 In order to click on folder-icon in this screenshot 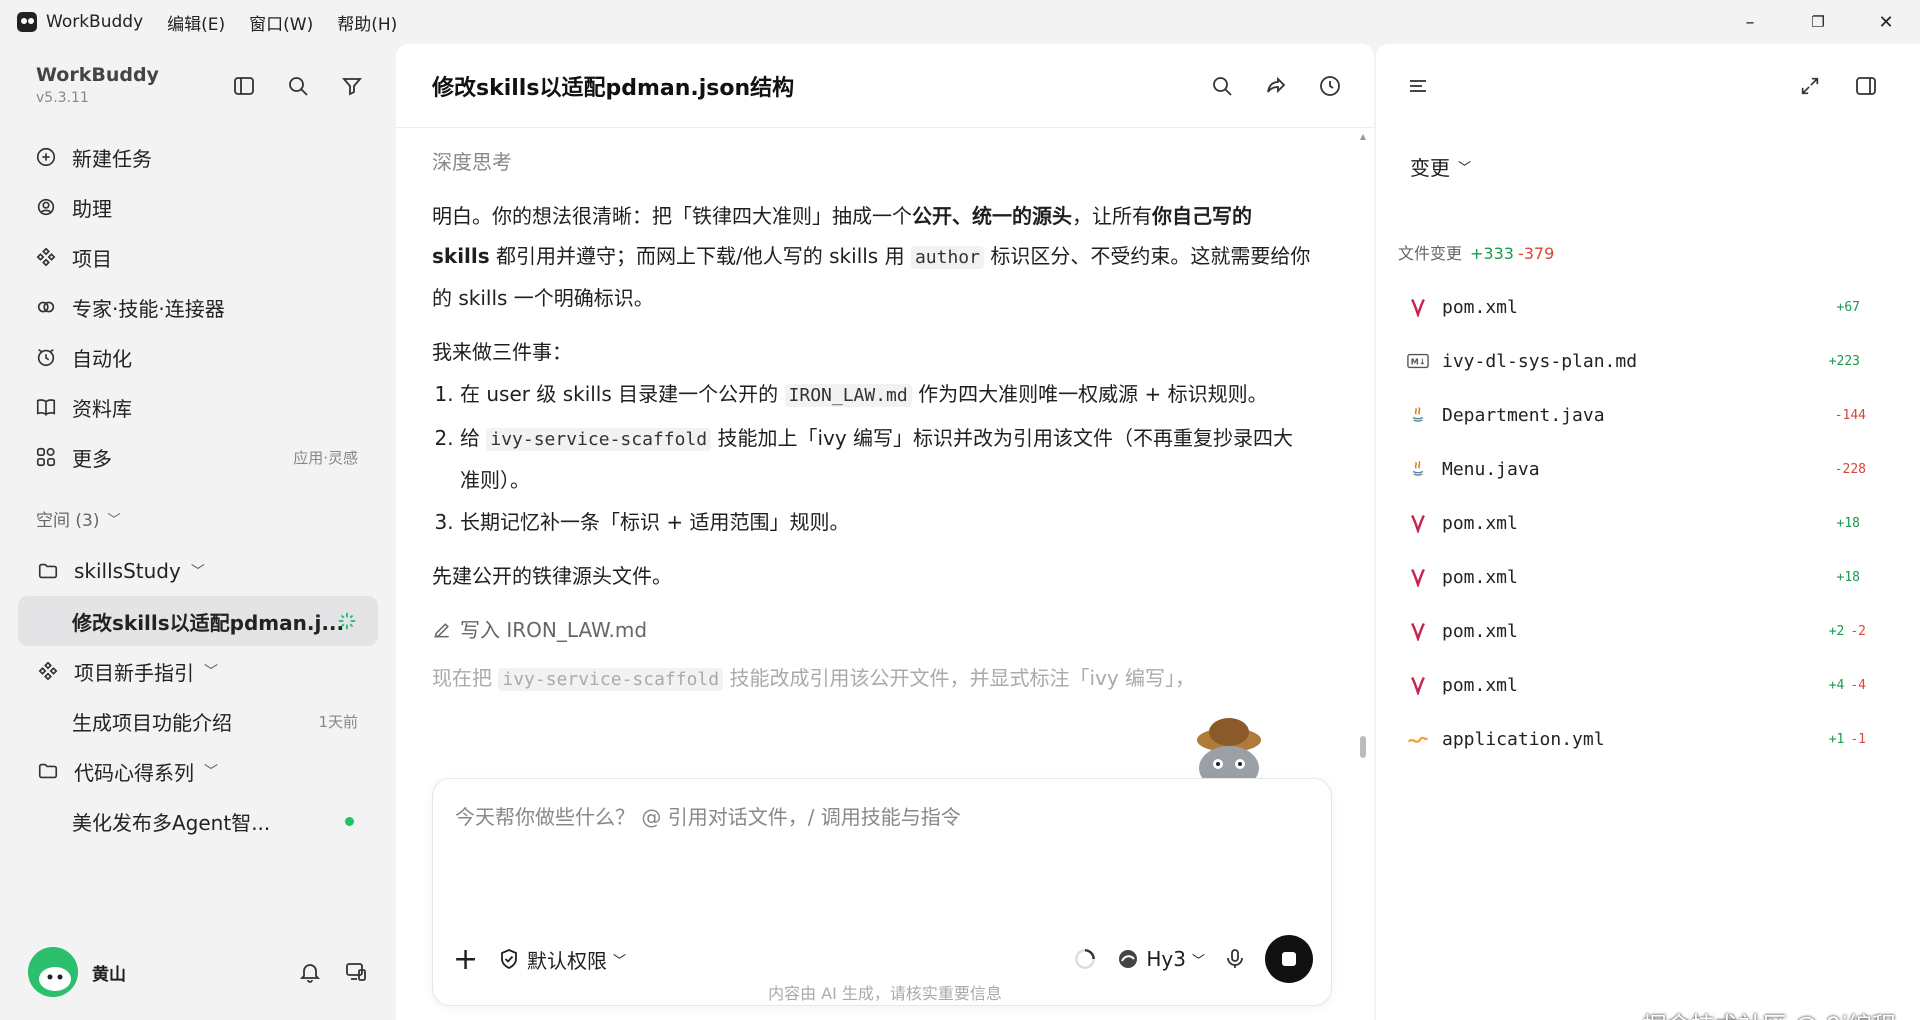, I will do `click(48, 771)`.